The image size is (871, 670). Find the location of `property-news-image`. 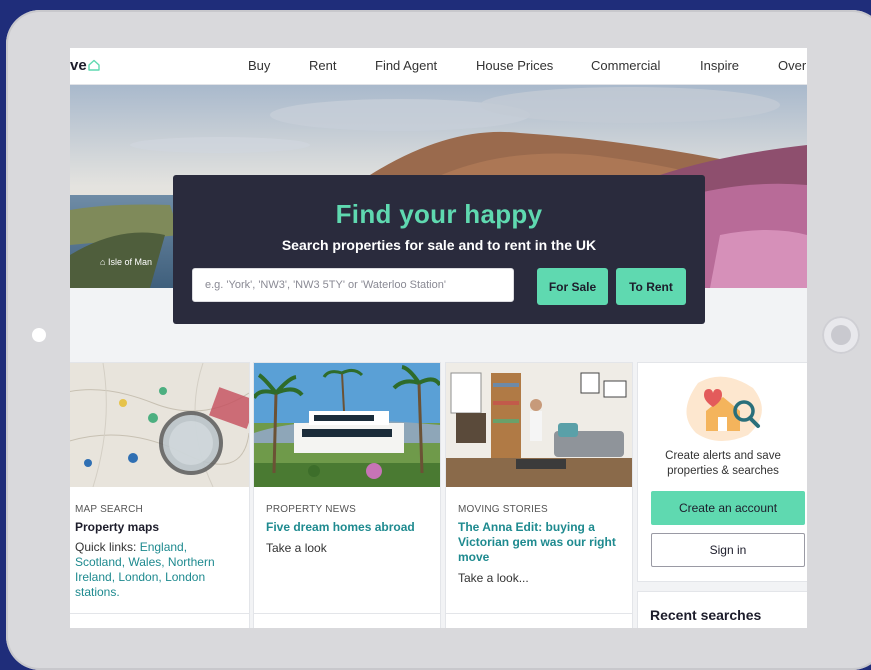

property-news-image is located at coordinates (347, 425).